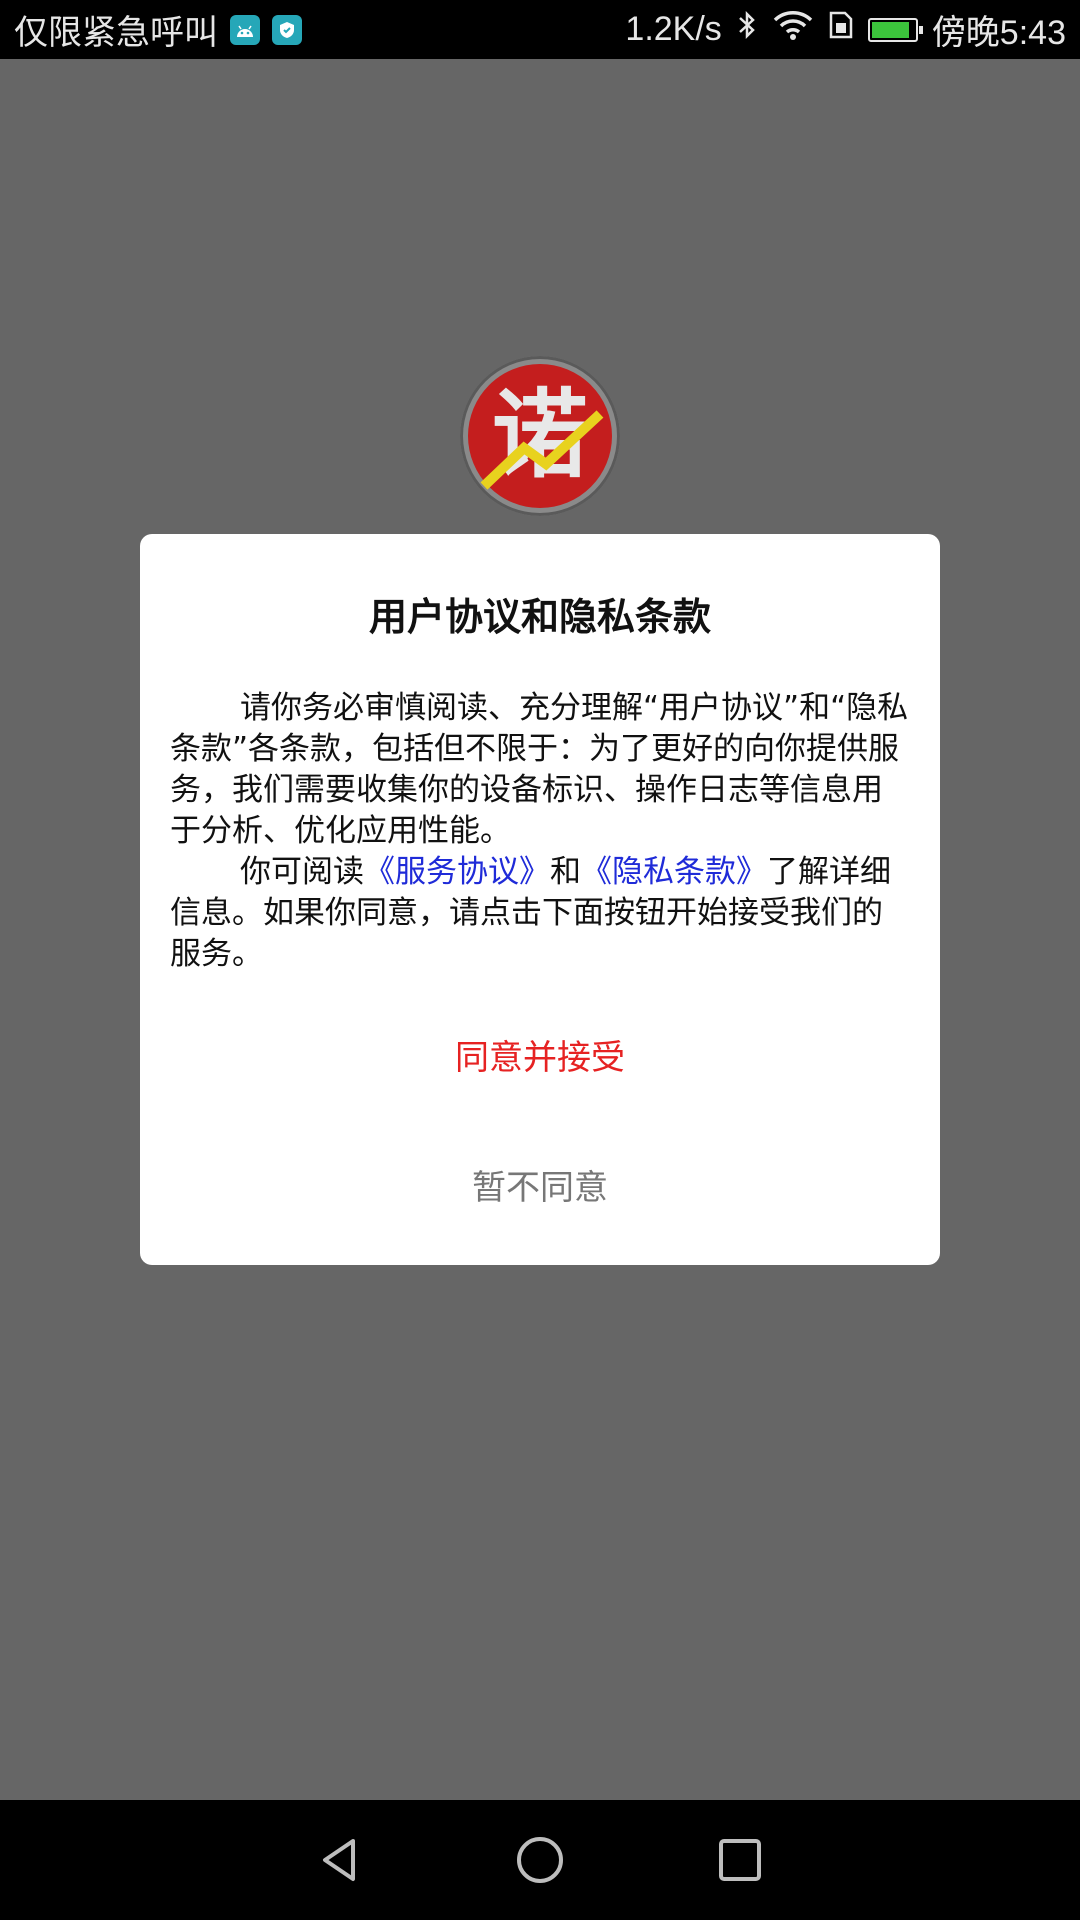 This screenshot has height=1920, width=1080. I want to click on status-right: 1.2K/s 傍晚5:43, so click(845, 29).